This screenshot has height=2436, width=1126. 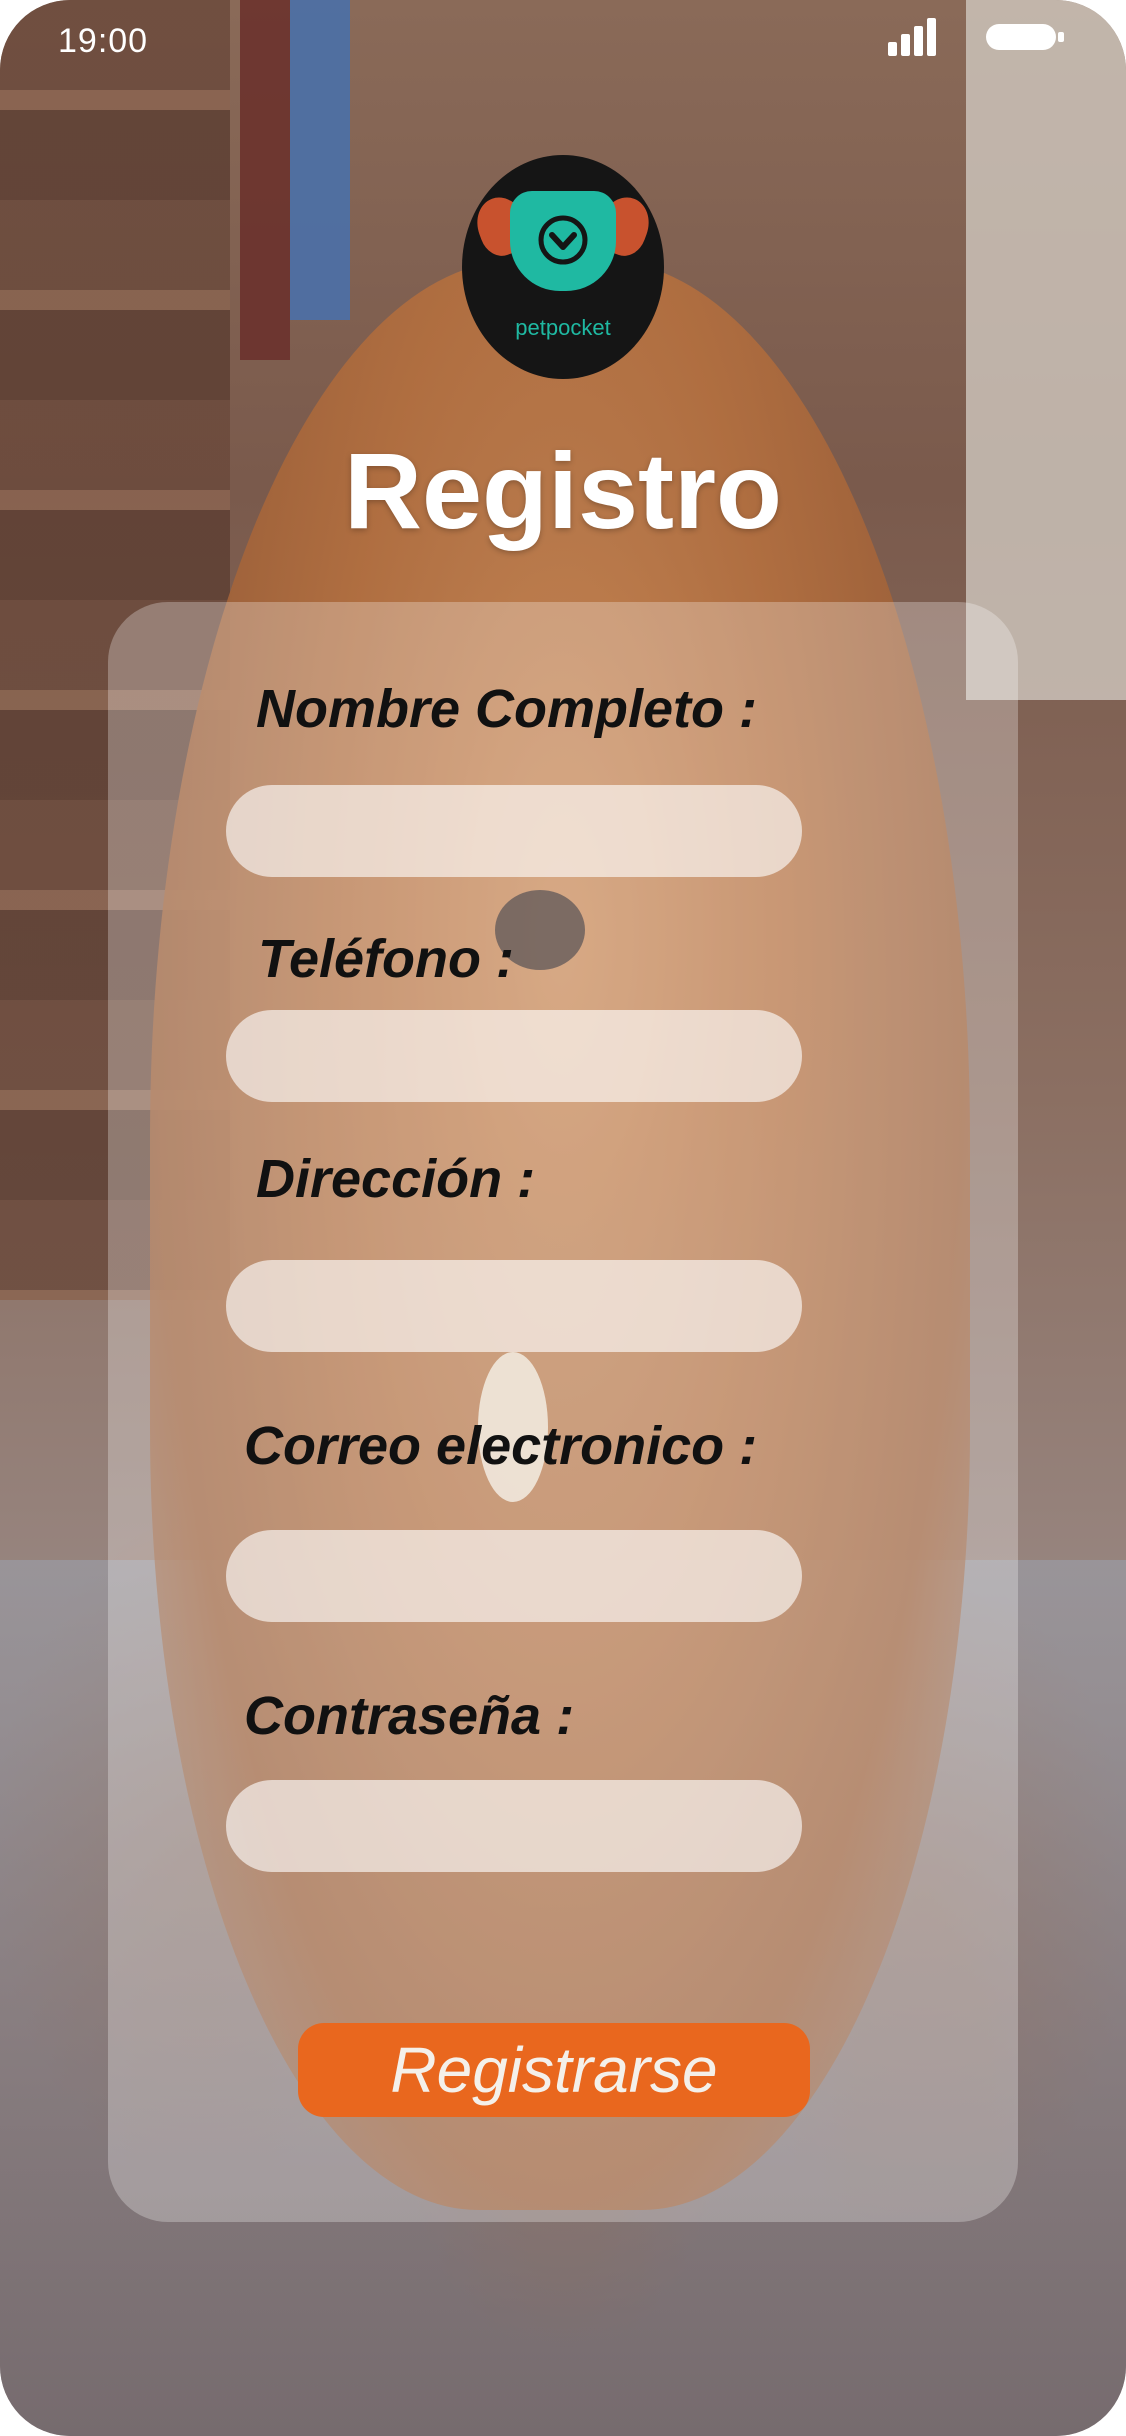 I want to click on email-input, so click(x=514, y=1576).